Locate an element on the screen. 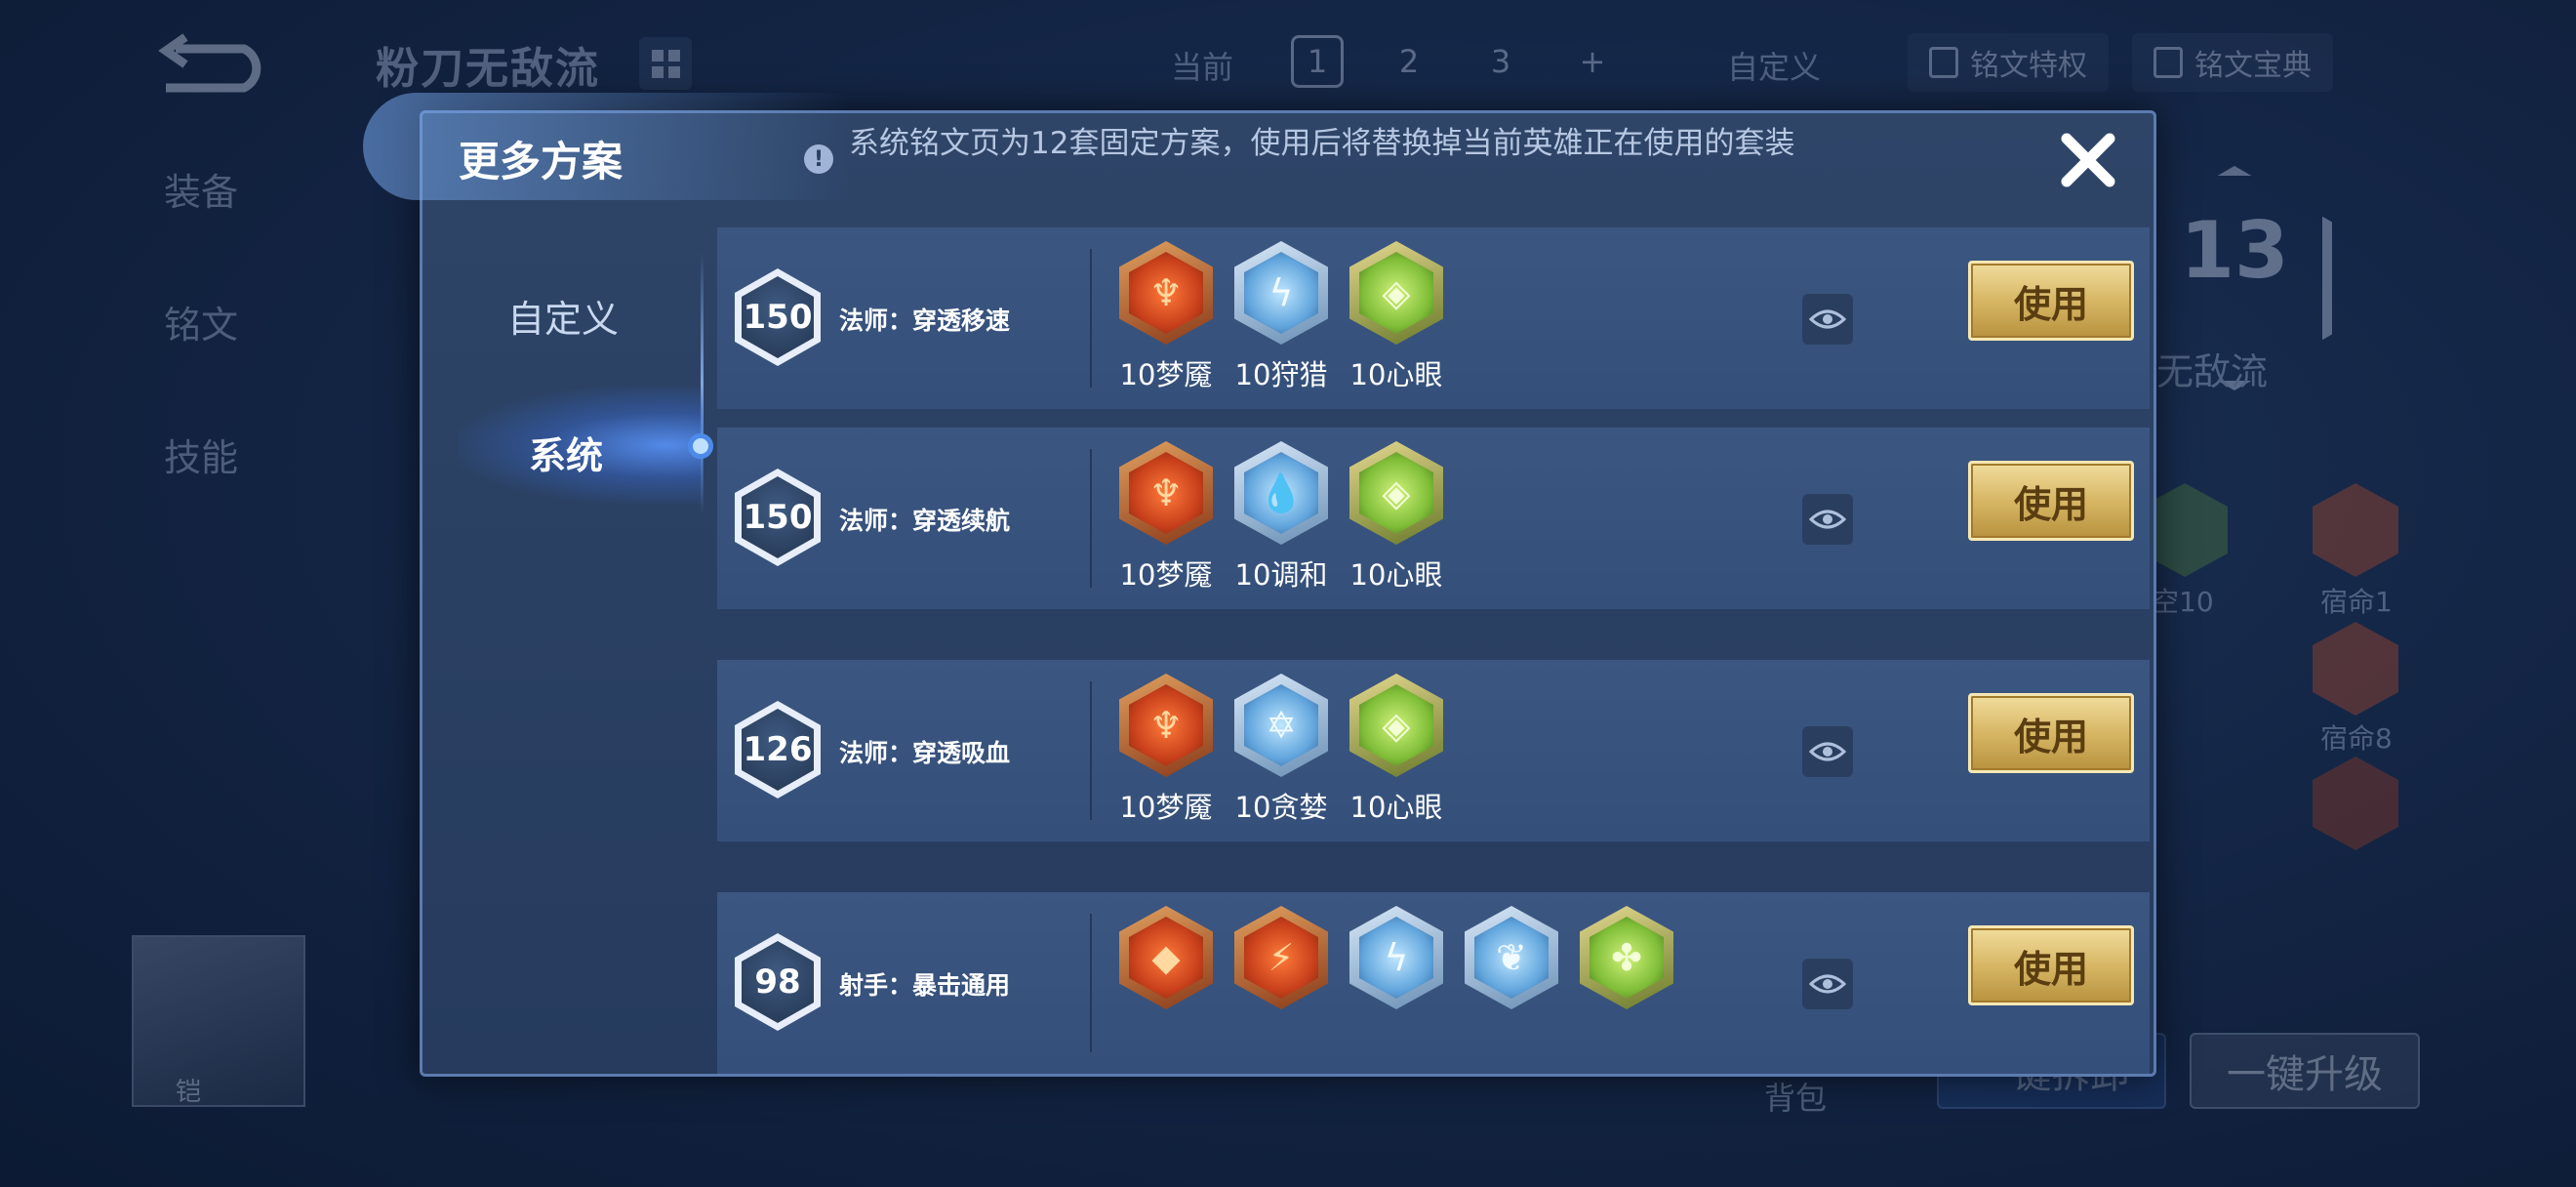 This screenshot has width=2576, height=1187. page-tab-3: 3 is located at coordinates (1500, 61).